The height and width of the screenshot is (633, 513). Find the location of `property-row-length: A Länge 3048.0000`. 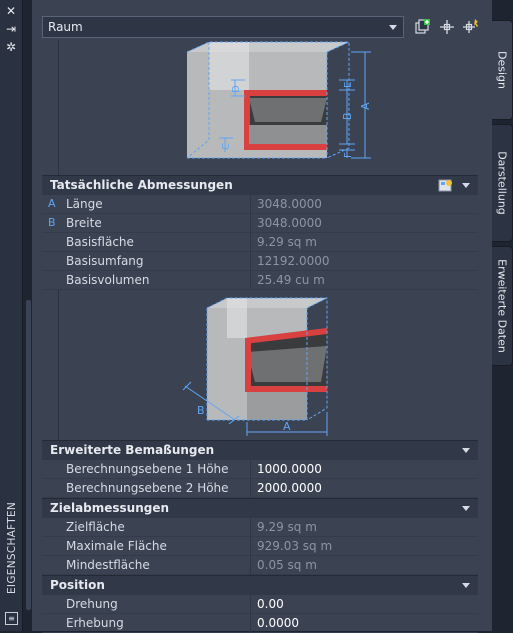

property-row-length: A Länge 3048.0000 is located at coordinates (260, 204).